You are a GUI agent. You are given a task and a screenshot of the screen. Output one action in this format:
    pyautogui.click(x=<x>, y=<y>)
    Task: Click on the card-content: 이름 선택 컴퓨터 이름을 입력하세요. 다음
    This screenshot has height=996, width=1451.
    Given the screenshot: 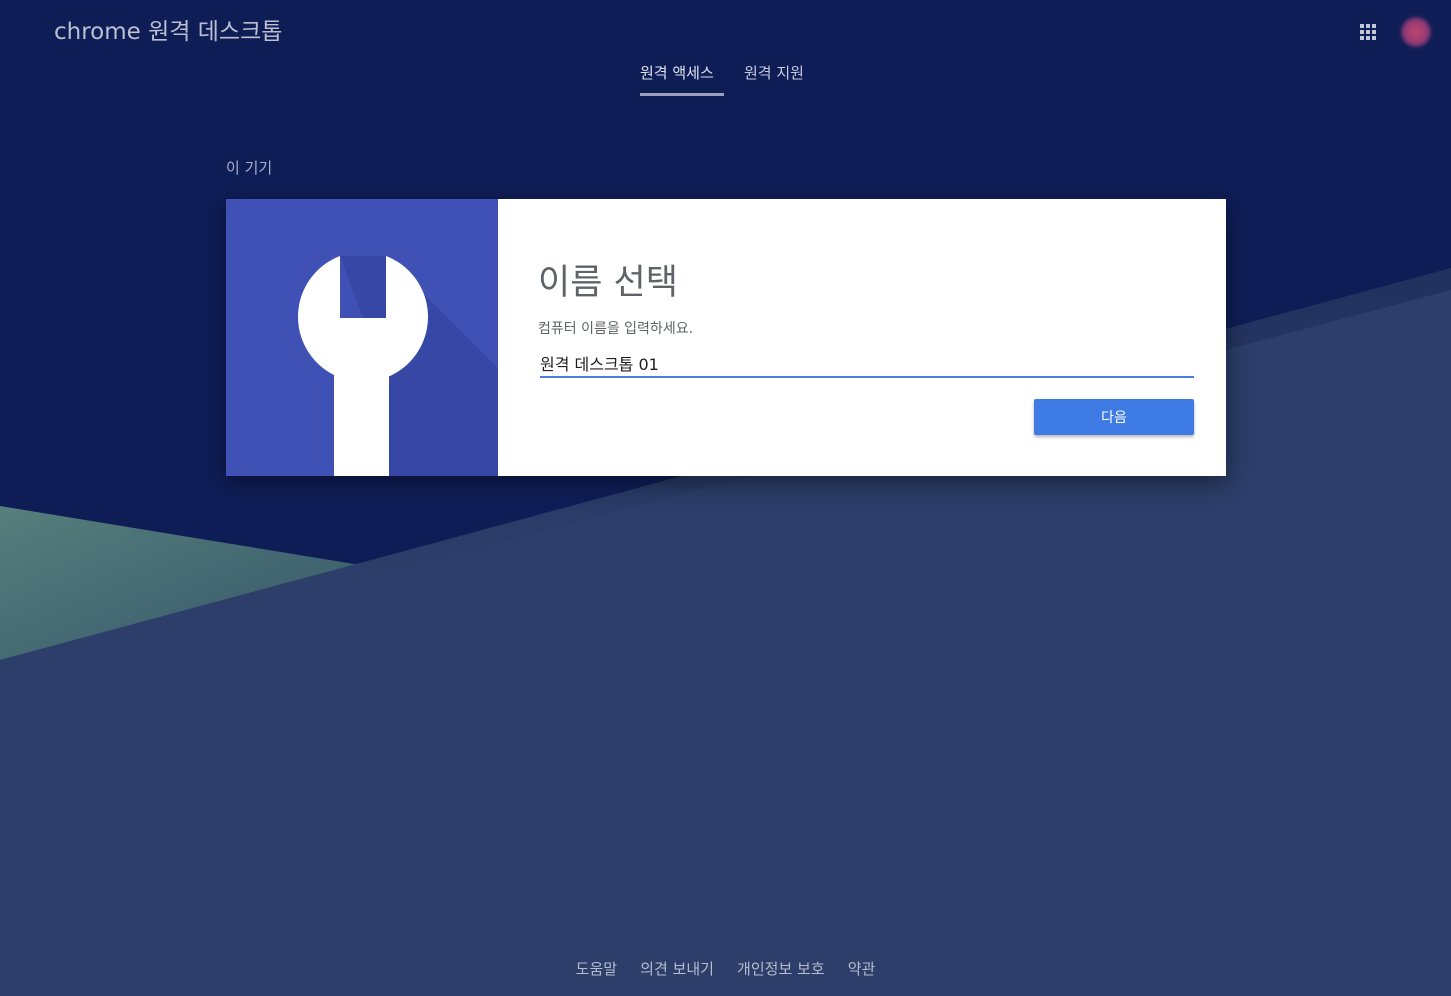 What is the action you would take?
    pyautogui.click(x=862, y=337)
    